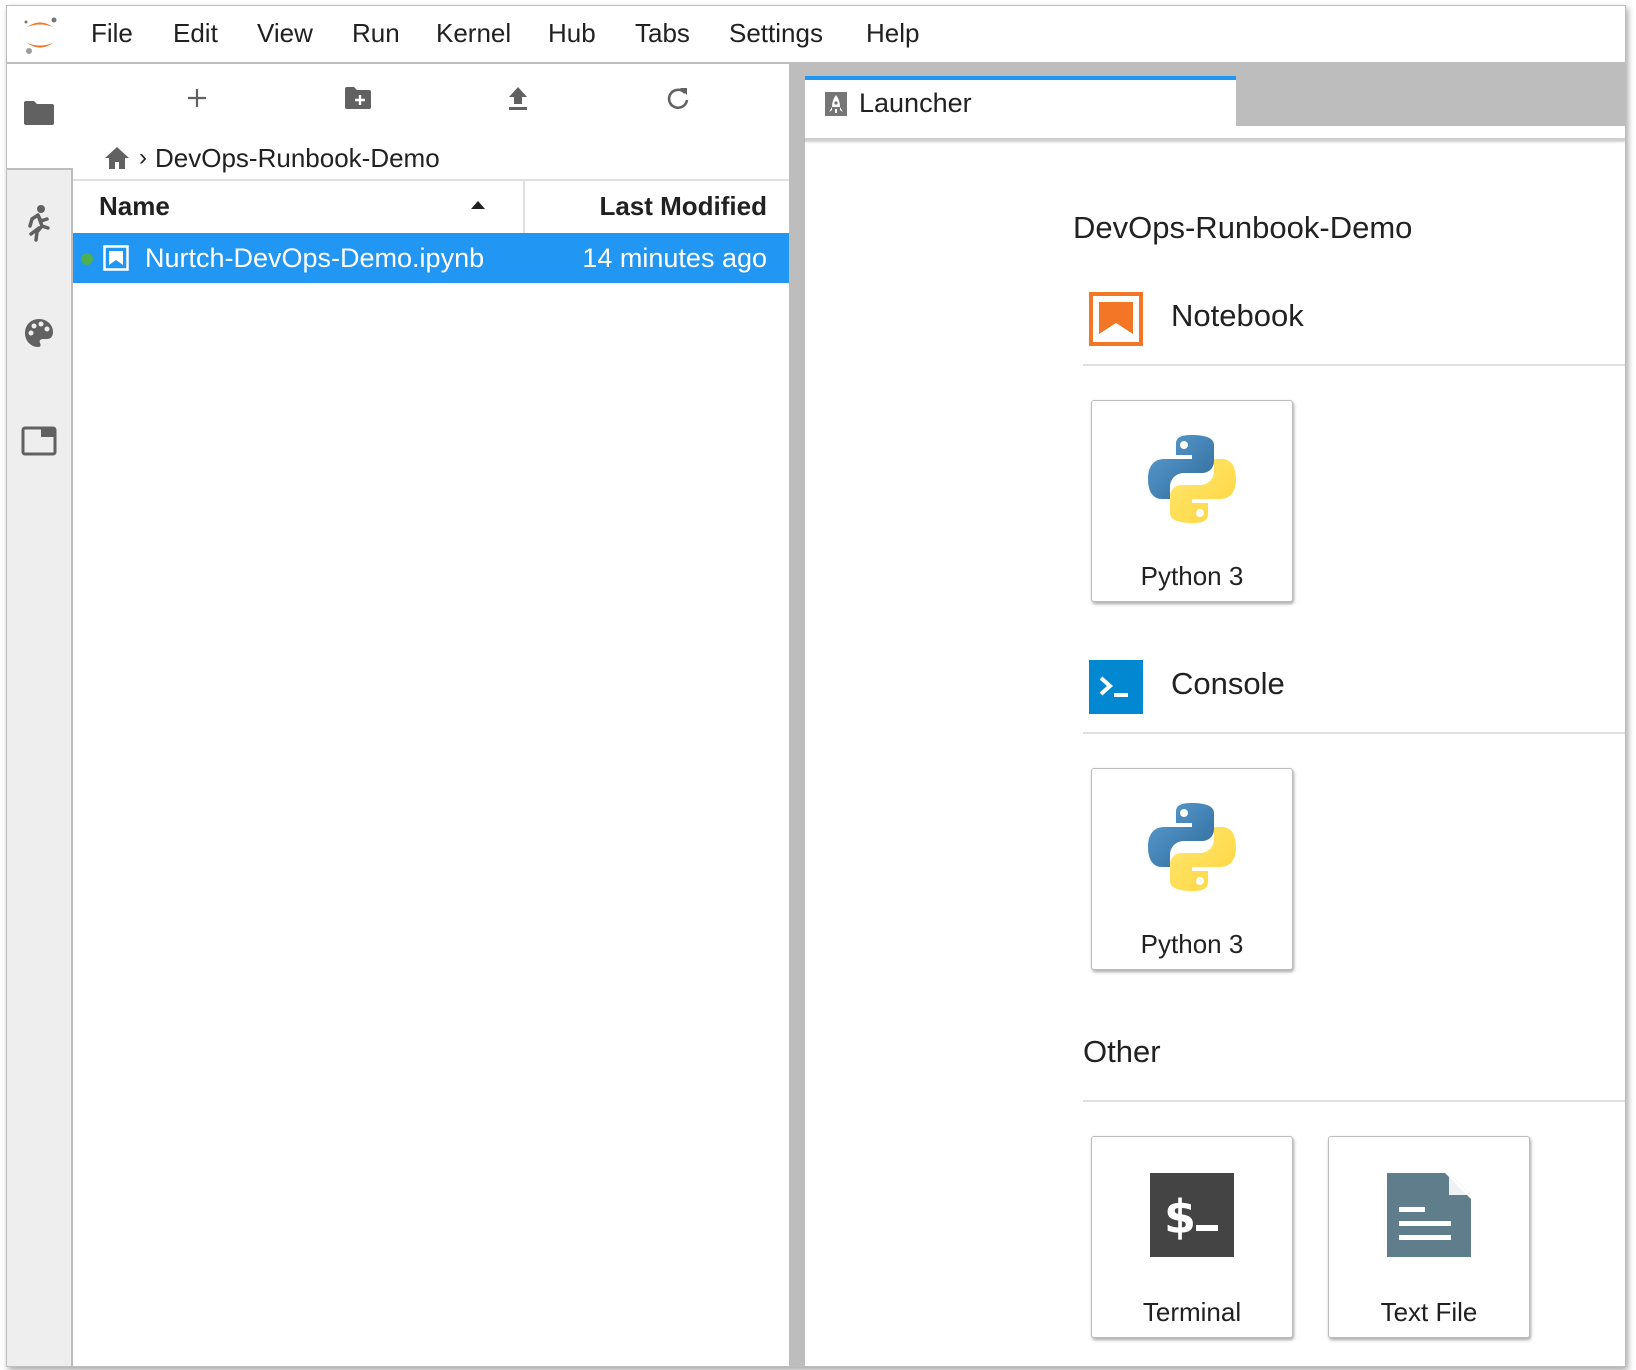 The height and width of the screenshot is (1370, 1636). I want to click on new-launcher-button, so click(197, 98).